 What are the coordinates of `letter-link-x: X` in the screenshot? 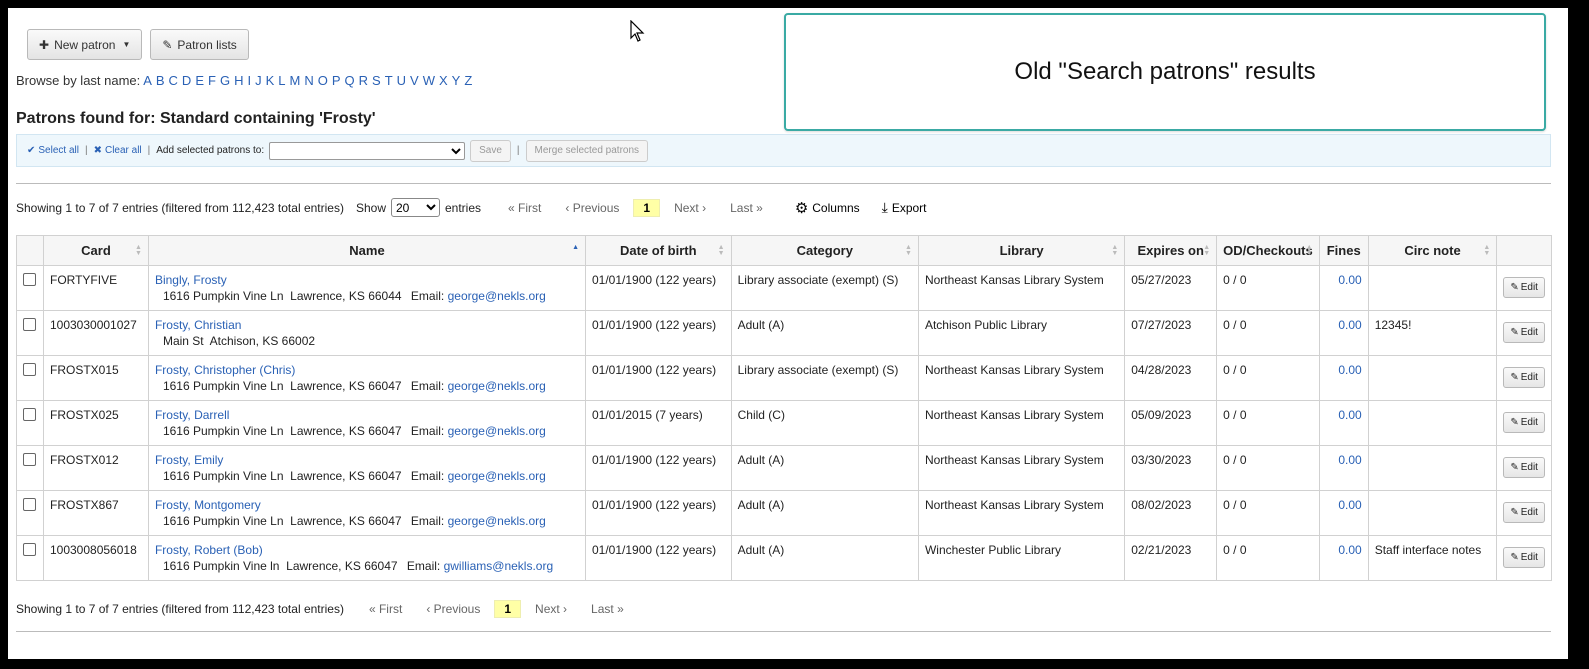 It's located at (443, 80).